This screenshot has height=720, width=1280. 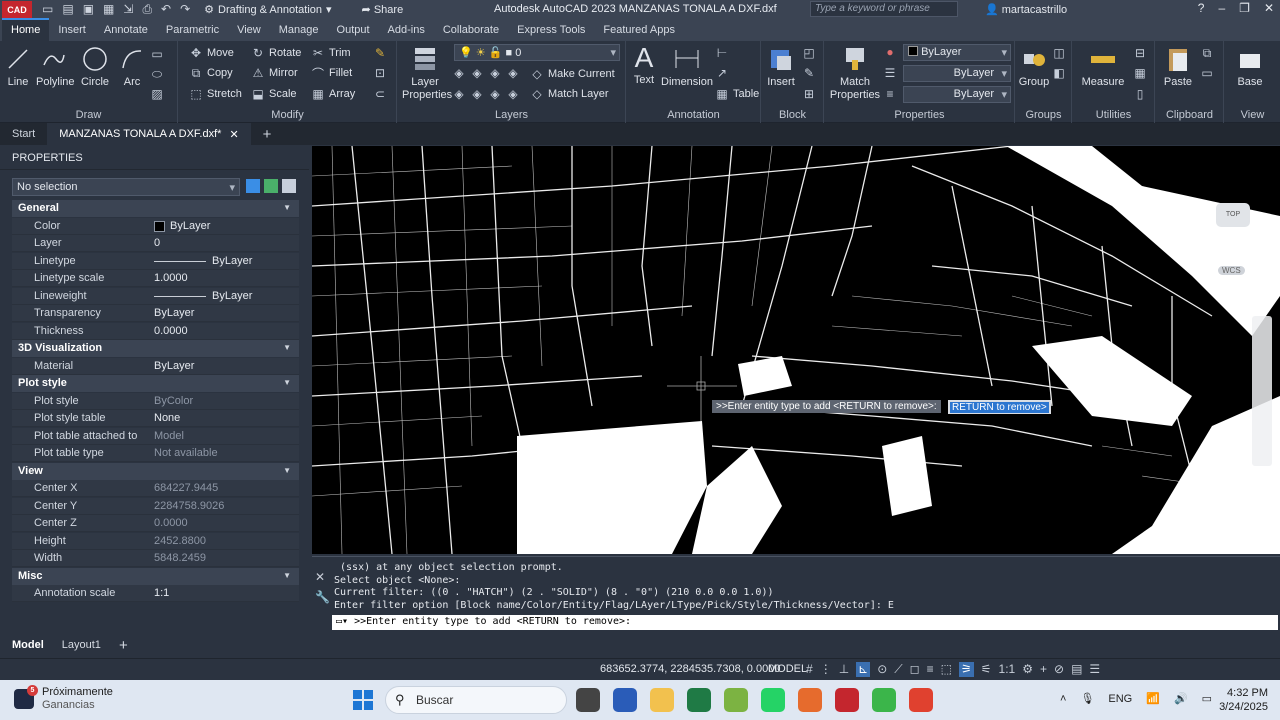 I want to click on ribbon-tab-parametric: Parametric, so click(x=192, y=30).